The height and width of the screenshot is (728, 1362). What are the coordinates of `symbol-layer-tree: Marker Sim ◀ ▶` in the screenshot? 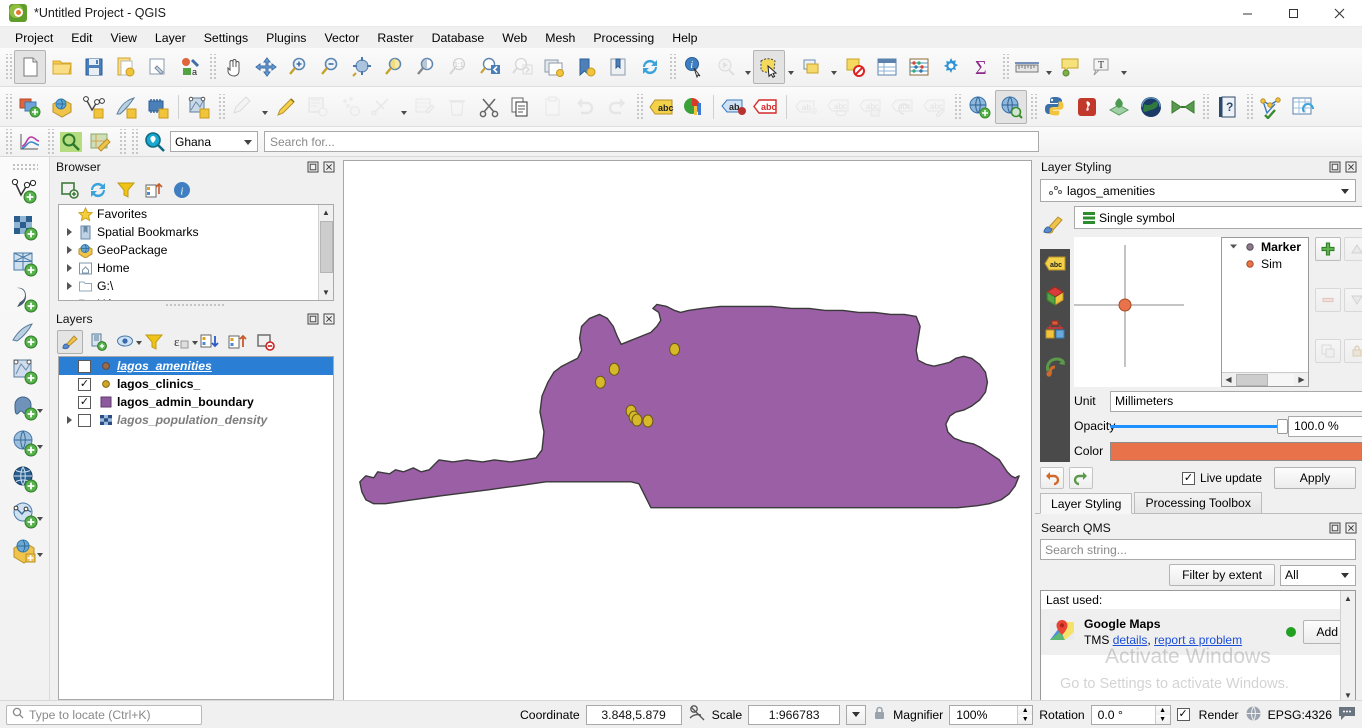 It's located at (1265, 312).